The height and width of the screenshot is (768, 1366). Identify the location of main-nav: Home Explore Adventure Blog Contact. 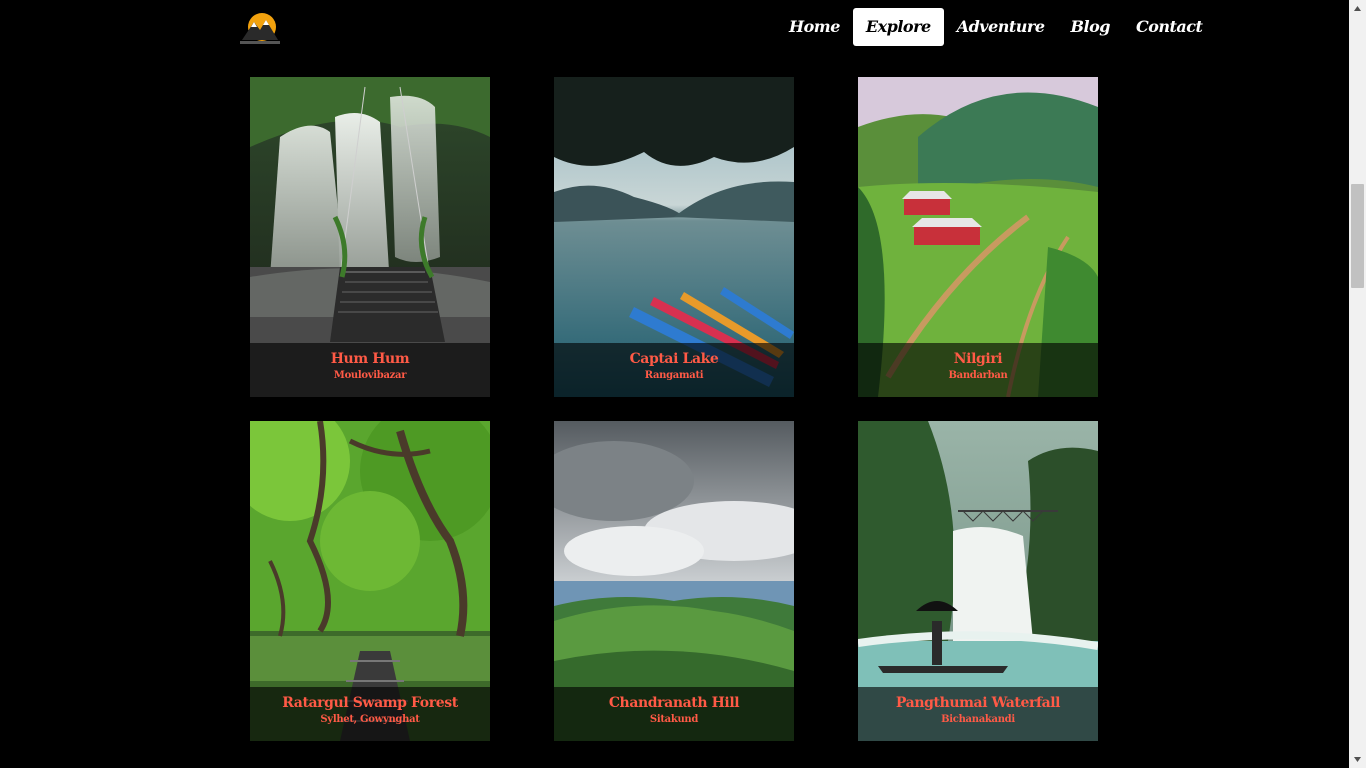
(995, 27).